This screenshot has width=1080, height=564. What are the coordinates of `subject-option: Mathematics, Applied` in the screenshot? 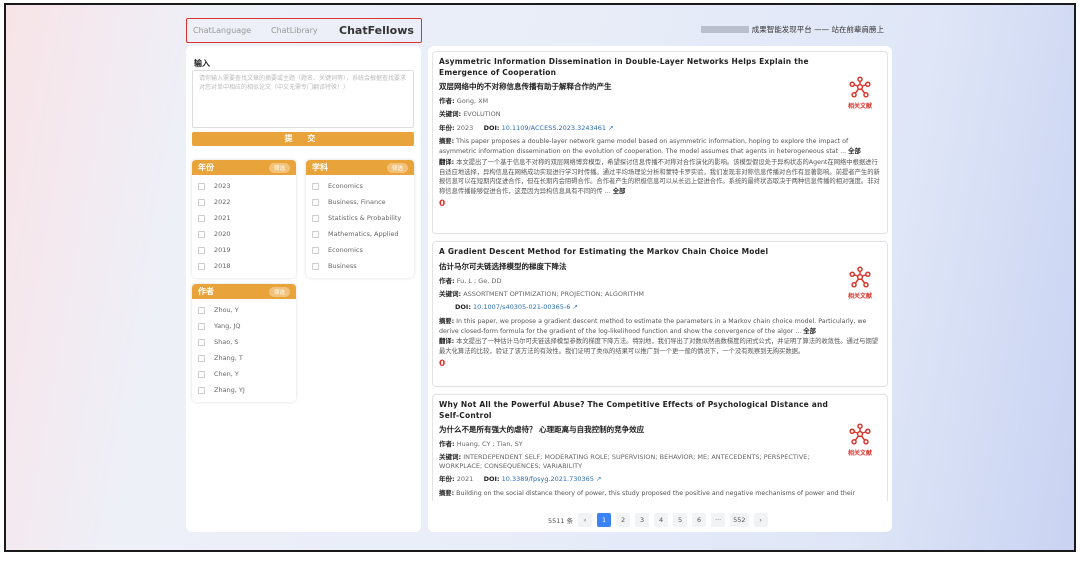 It's located at (360, 234).